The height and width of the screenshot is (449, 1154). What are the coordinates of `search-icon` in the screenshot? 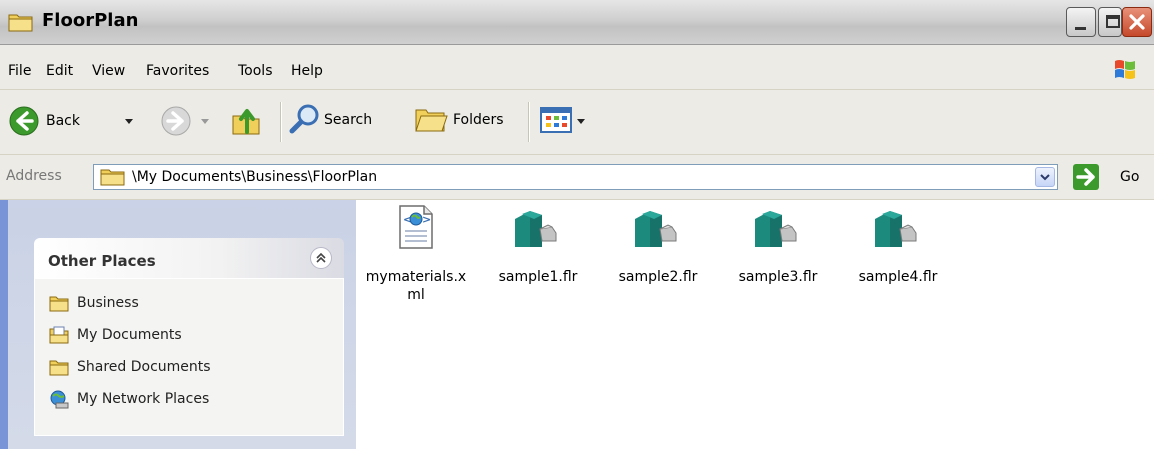 It's located at (304, 119).